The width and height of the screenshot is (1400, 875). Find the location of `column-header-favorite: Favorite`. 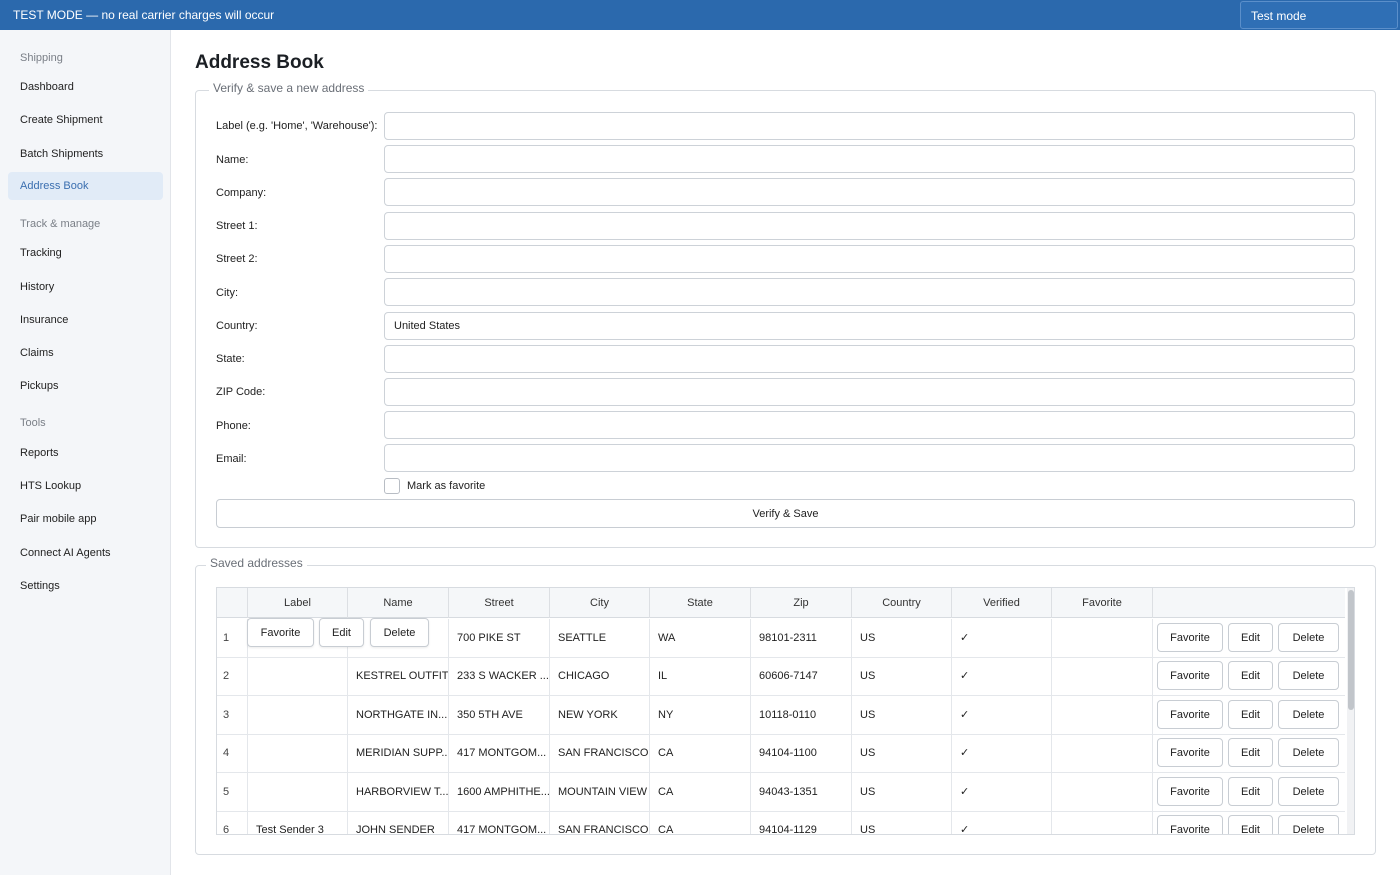

column-header-favorite: Favorite is located at coordinates (1102, 603).